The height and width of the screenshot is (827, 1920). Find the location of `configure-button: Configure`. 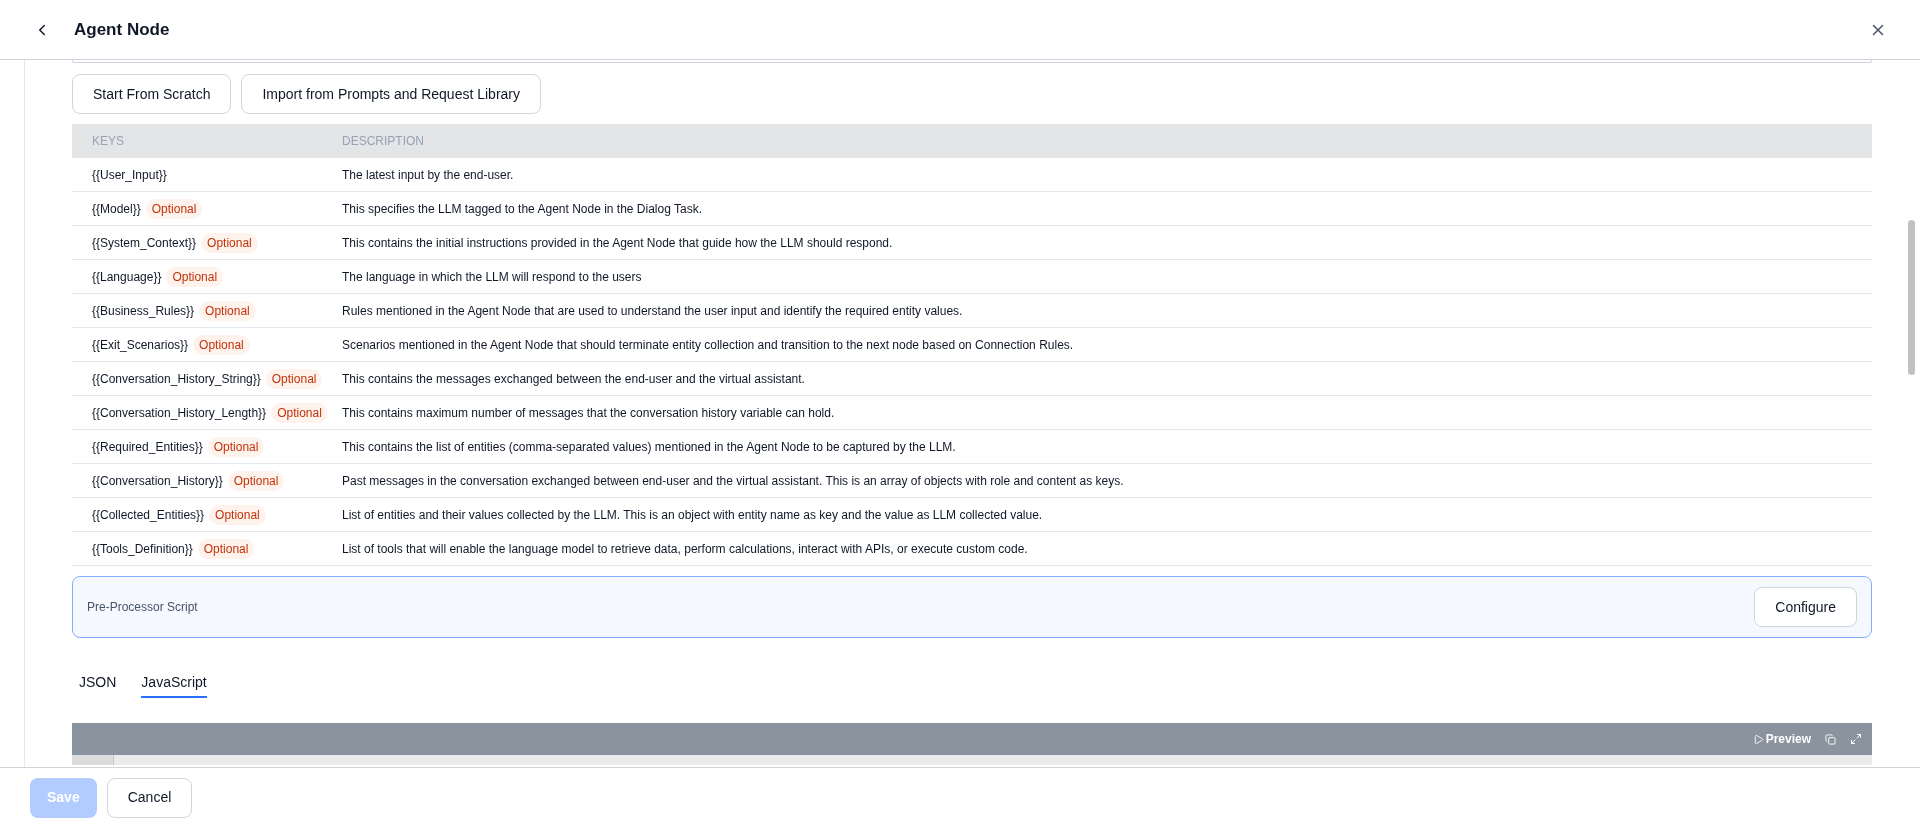

configure-button: Configure is located at coordinates (1805, 607).